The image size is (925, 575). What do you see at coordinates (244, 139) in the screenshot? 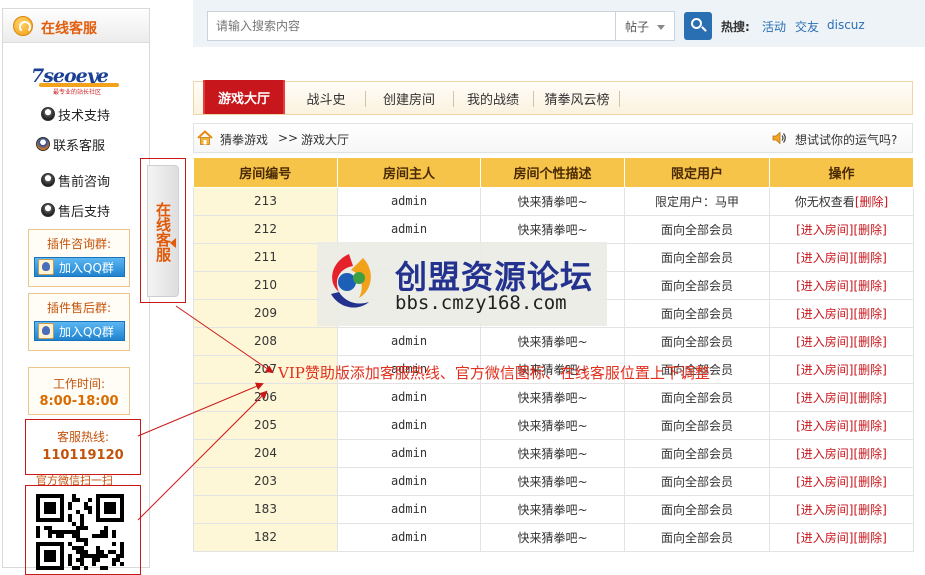
I see `breadcrumb-item: 猜拳游戏` at bounding box center [244, 139].